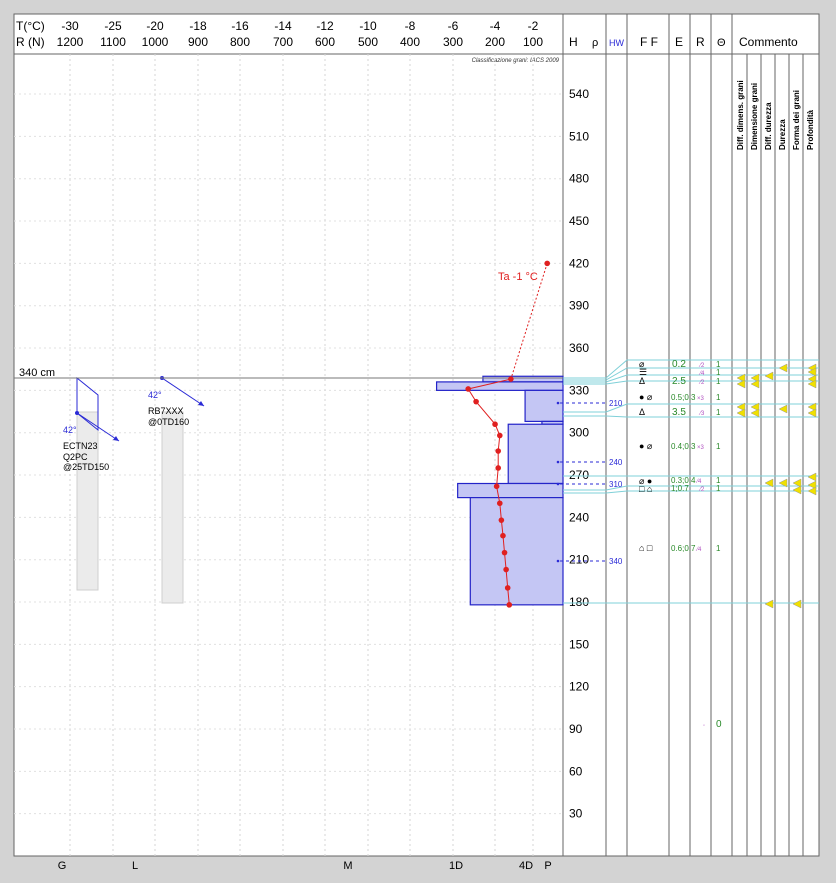  What do you see at coordinates (782, 134) in the screenshot?
I see `comment-header: Durezza` at bounding box center [782, 134].